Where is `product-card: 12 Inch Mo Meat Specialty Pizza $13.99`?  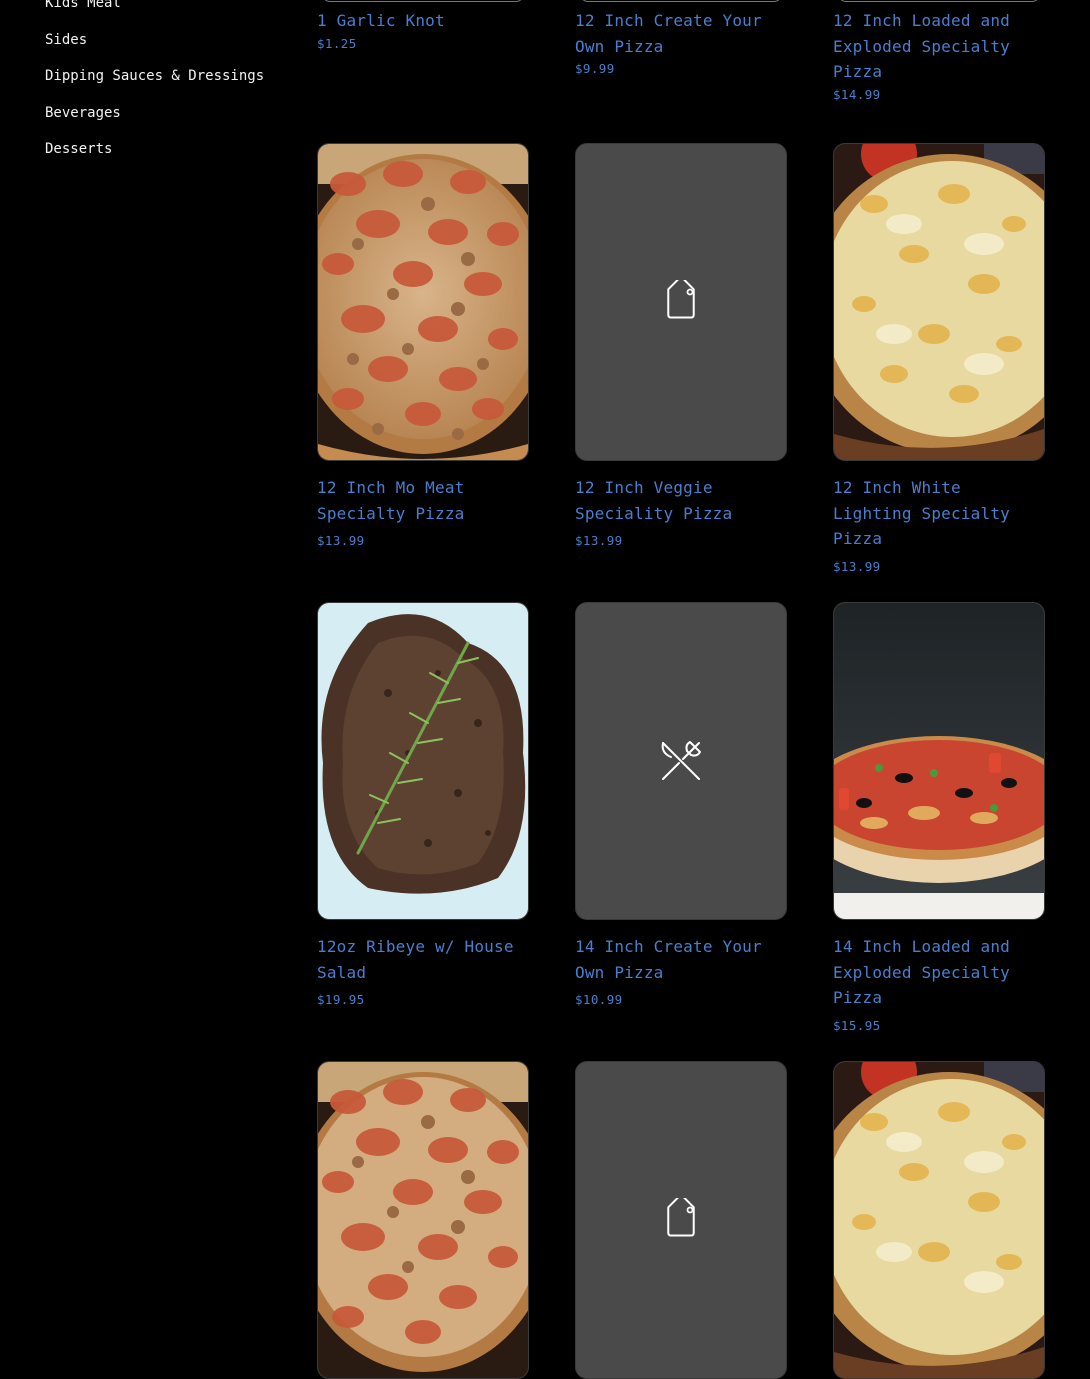
product-card: 12 Inch Mo Meat Specialty Pizza $13.99 is located at coordinates (423, 346).